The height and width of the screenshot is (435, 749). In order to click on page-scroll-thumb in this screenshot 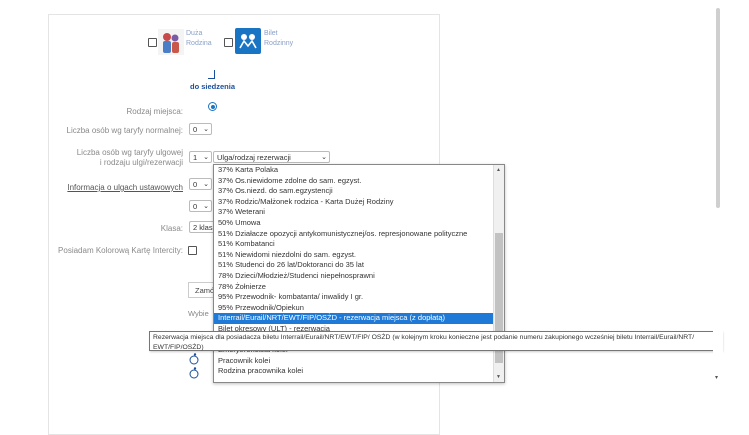, I will do `click(718, 108)`.